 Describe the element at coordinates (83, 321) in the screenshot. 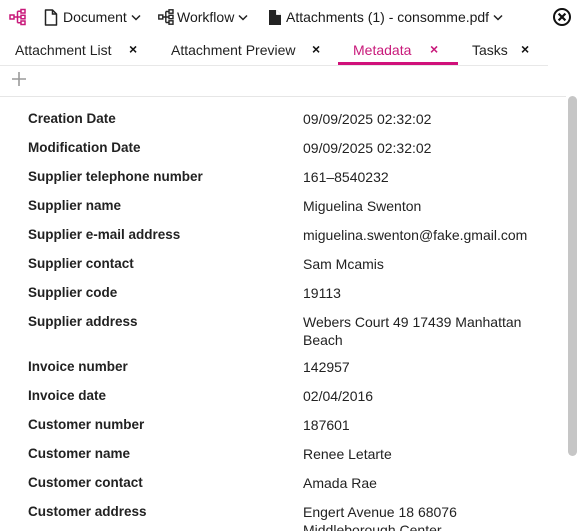

I see `metadata-key: Supplier address` at that location.